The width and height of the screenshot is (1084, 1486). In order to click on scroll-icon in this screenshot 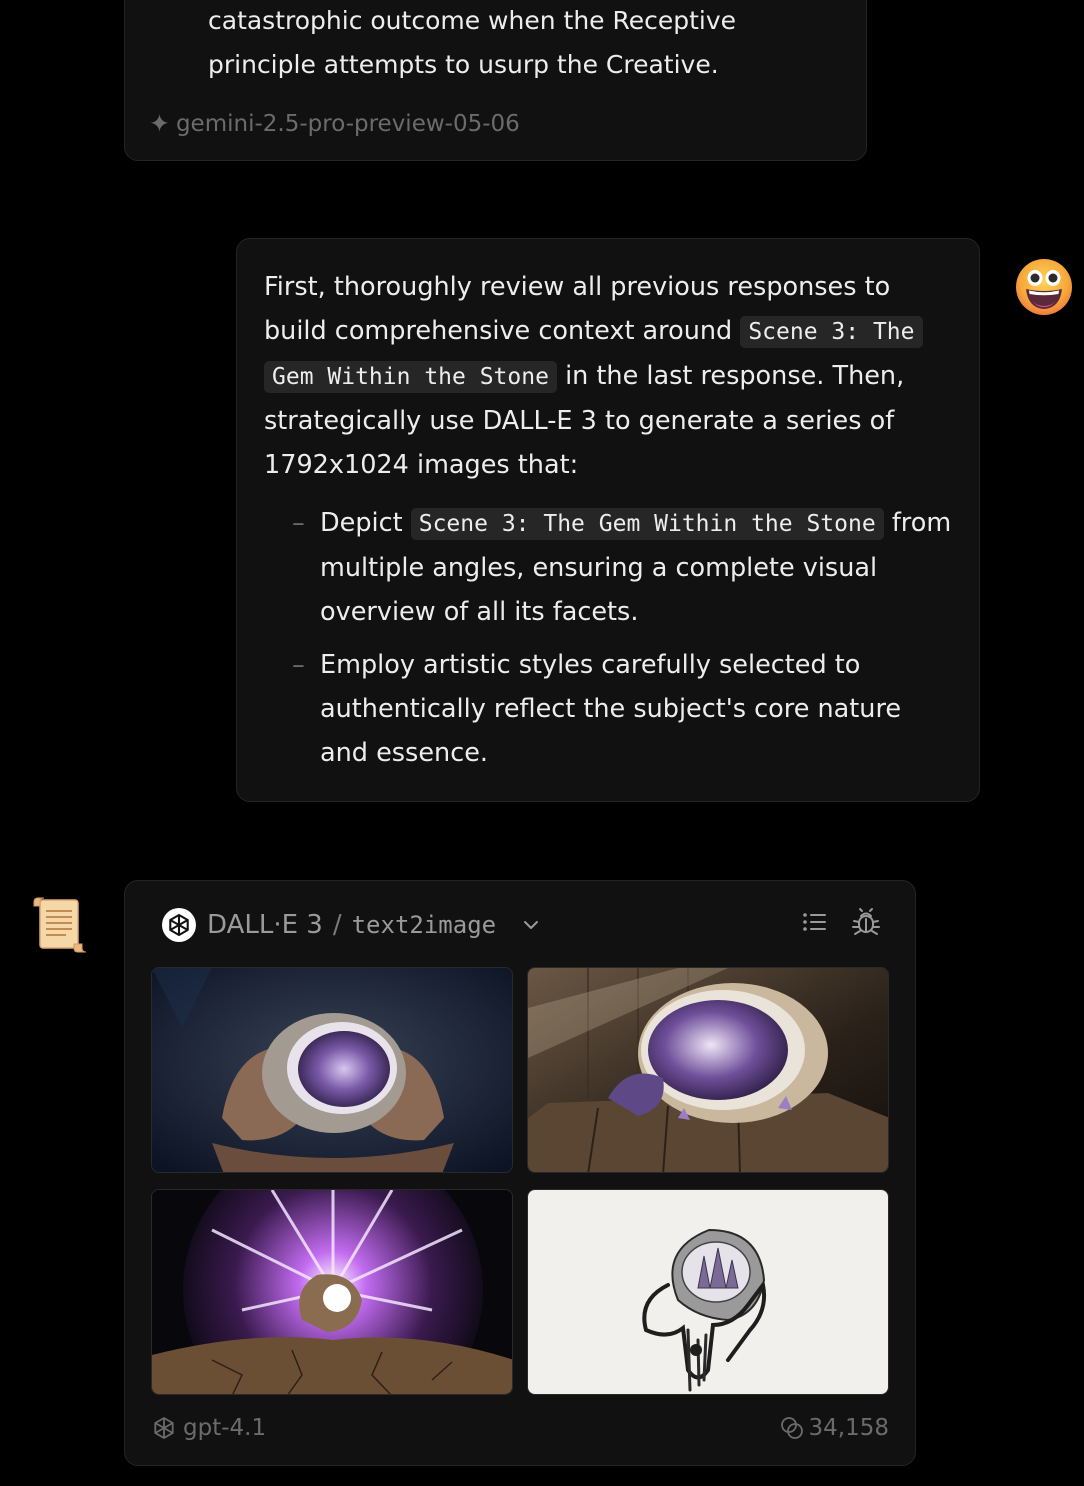, I will do `click(60, 925)`.